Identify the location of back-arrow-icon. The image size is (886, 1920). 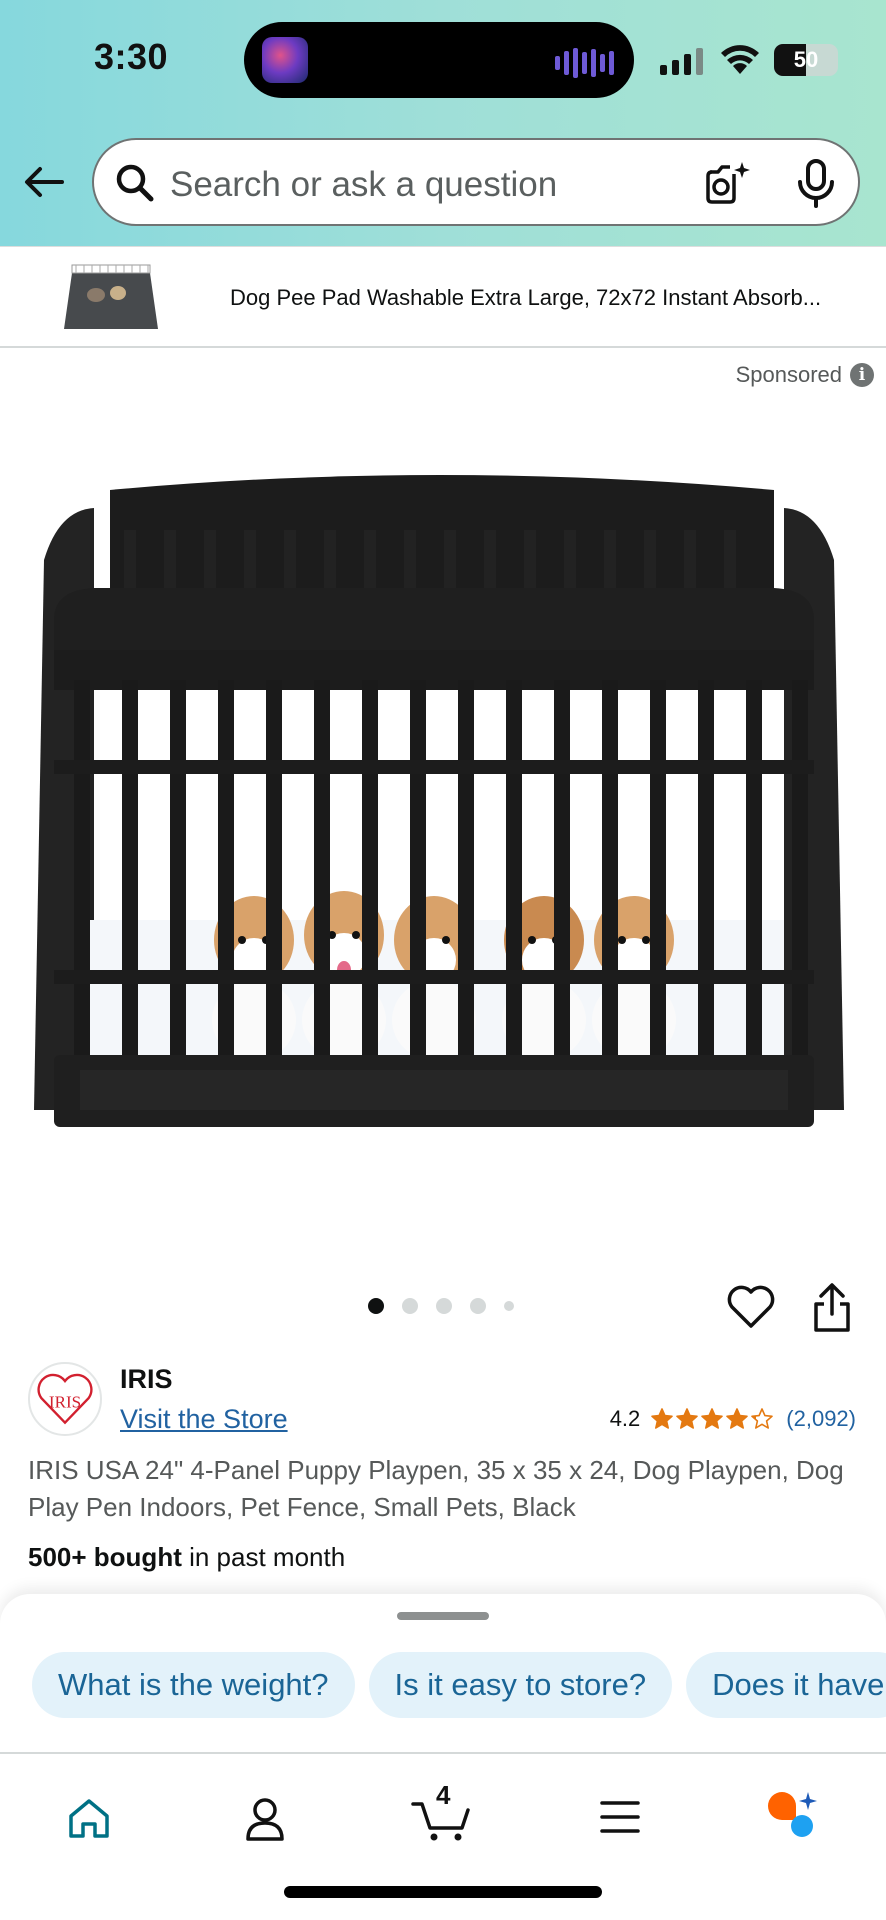
(44, 182).